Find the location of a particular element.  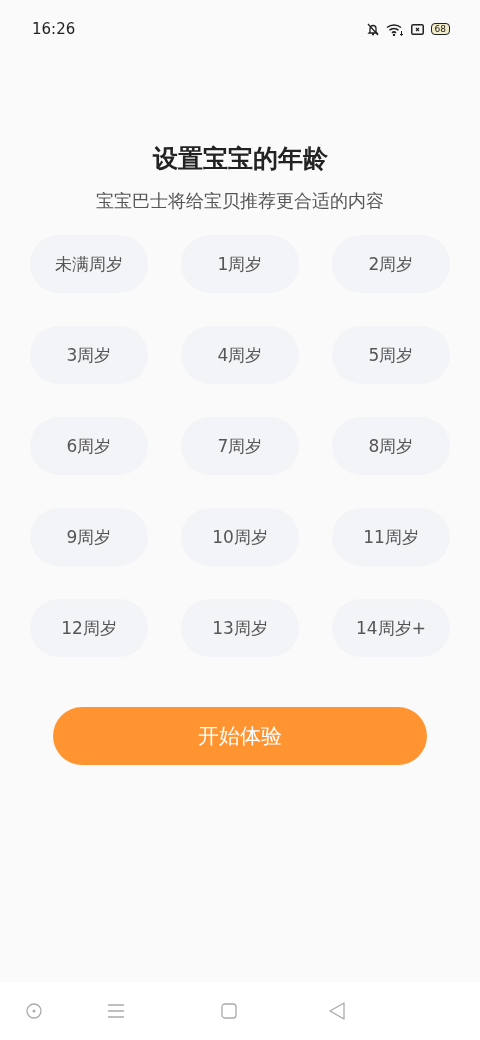

age-option: 2周岁 is located at coordinates (391, 264).